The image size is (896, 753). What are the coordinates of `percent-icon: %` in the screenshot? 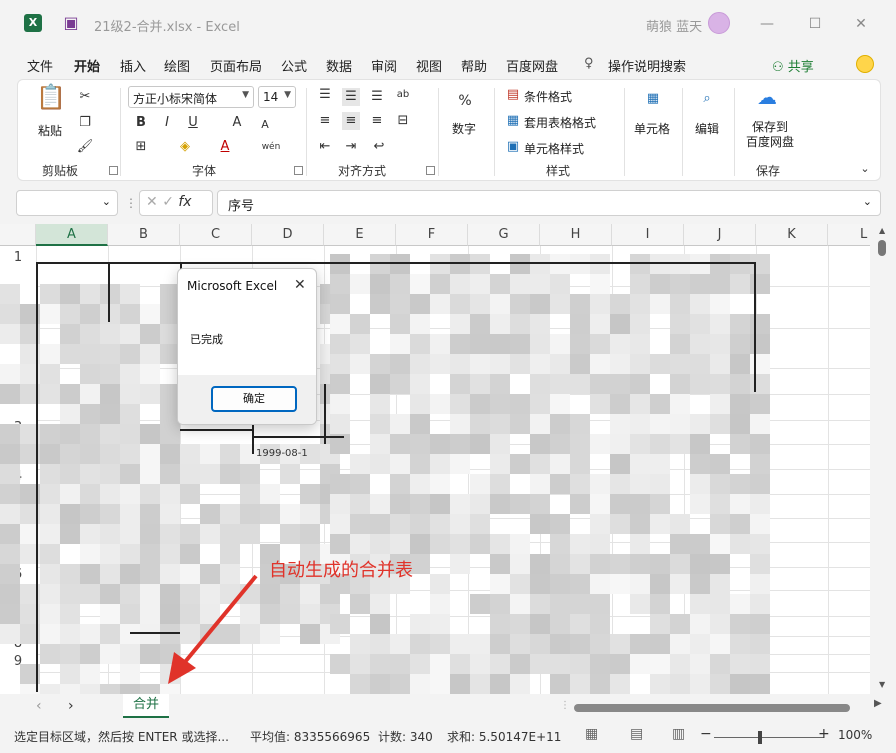 It's located at (465, 101).